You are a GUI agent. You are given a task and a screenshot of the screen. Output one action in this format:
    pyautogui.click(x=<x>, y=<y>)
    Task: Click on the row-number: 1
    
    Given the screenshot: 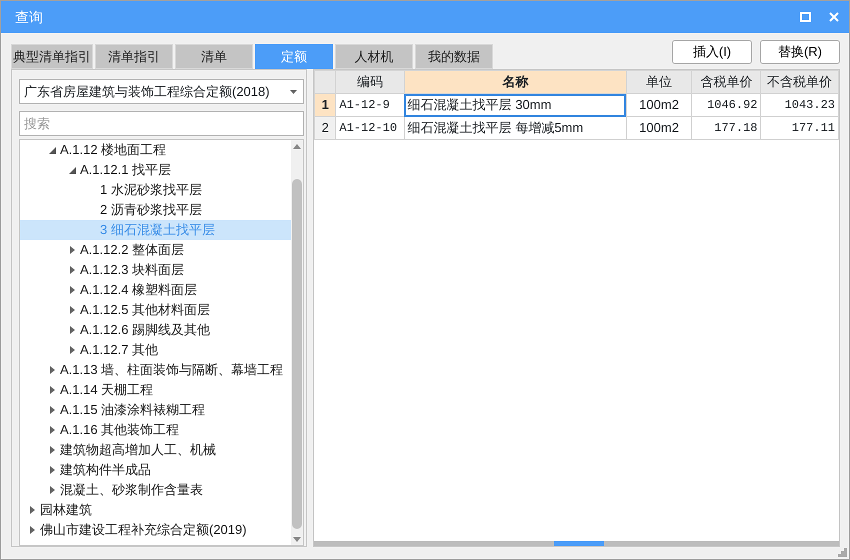 What is the action you would take?
    pyautogui.click(x=325, y=105)
    